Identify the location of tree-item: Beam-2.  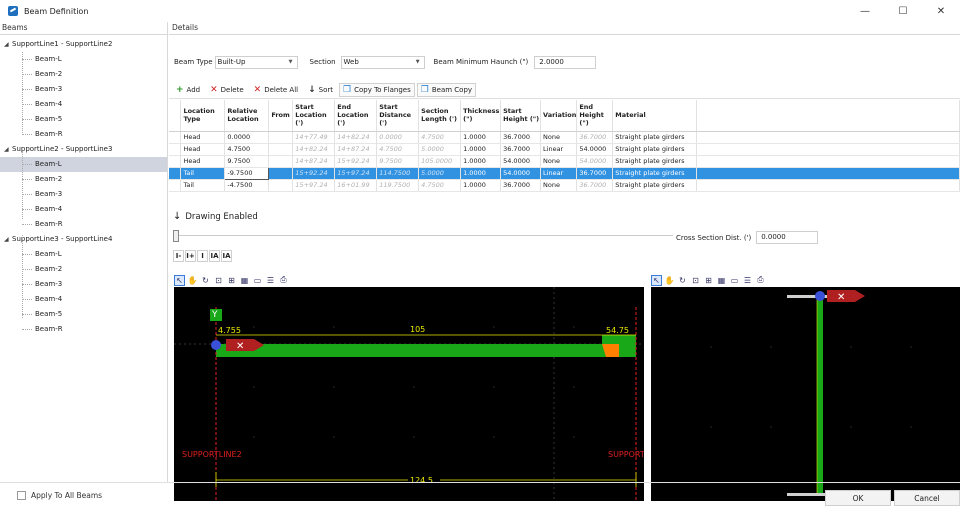
(83, 74).